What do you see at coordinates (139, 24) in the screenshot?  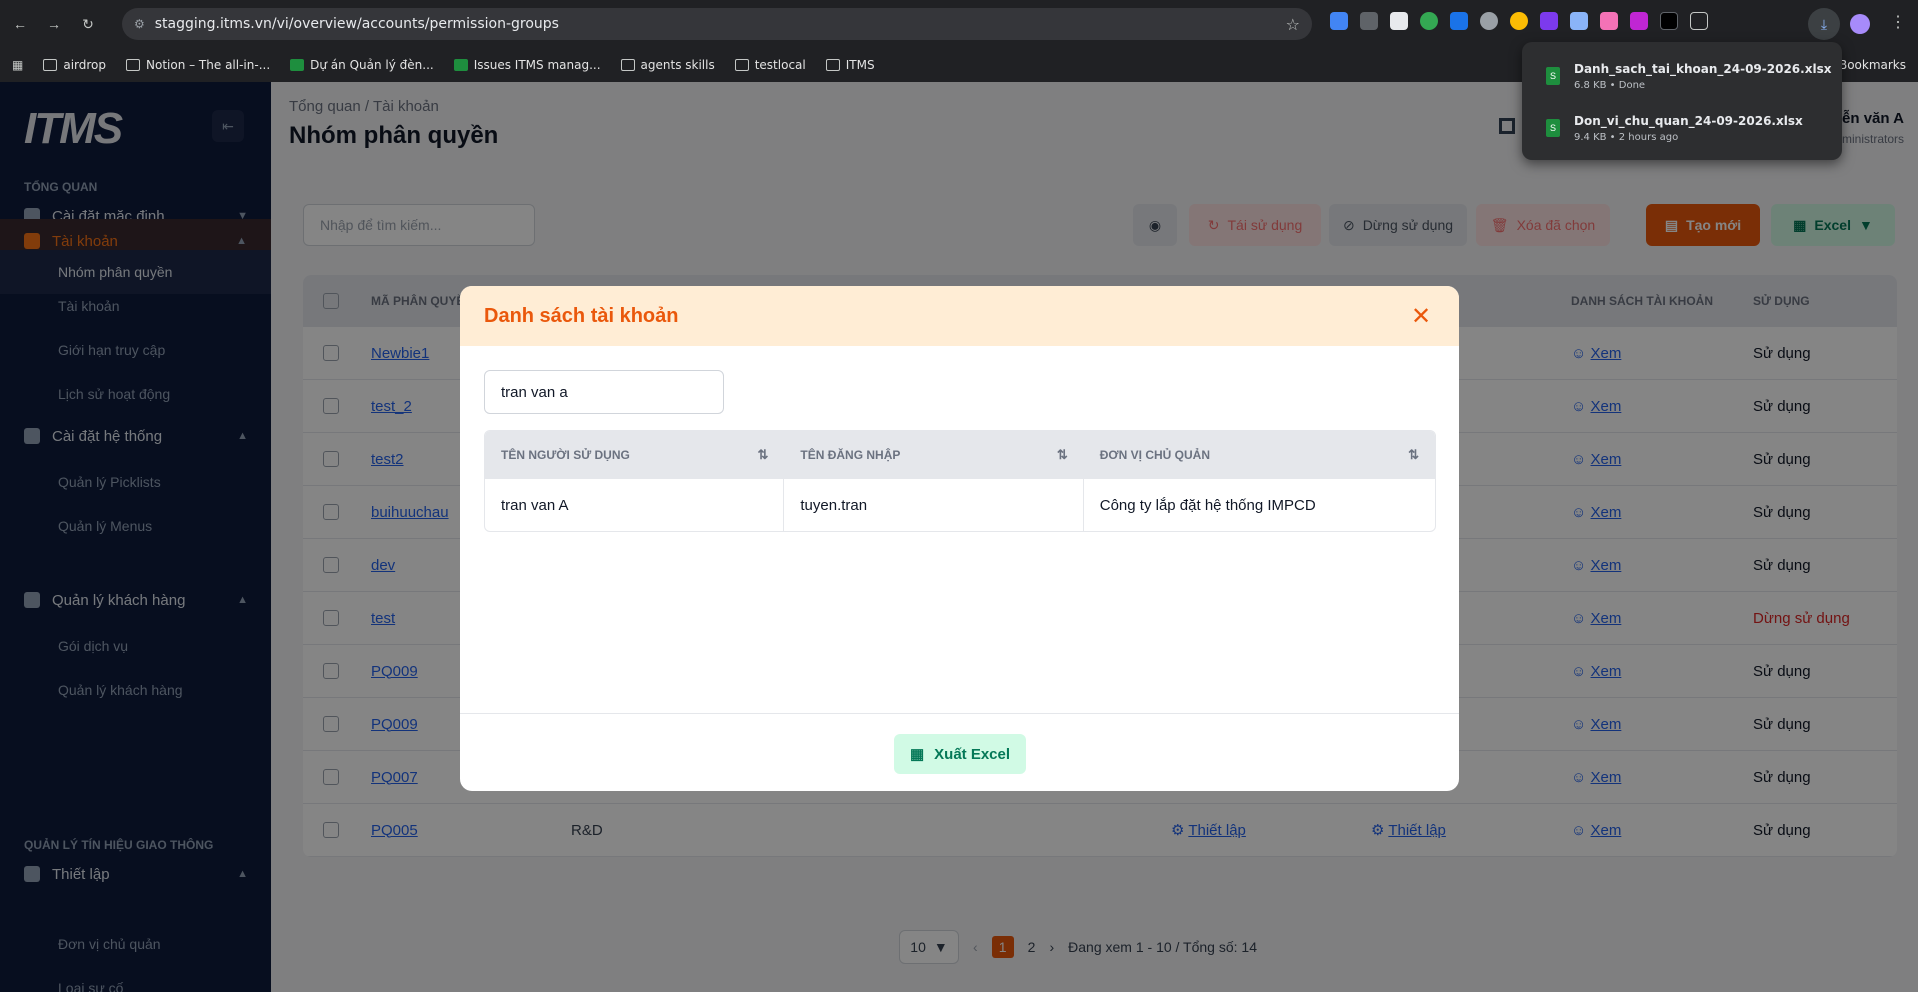 I see `site-info-icon: ⚙` at bounding box center [139, 24].